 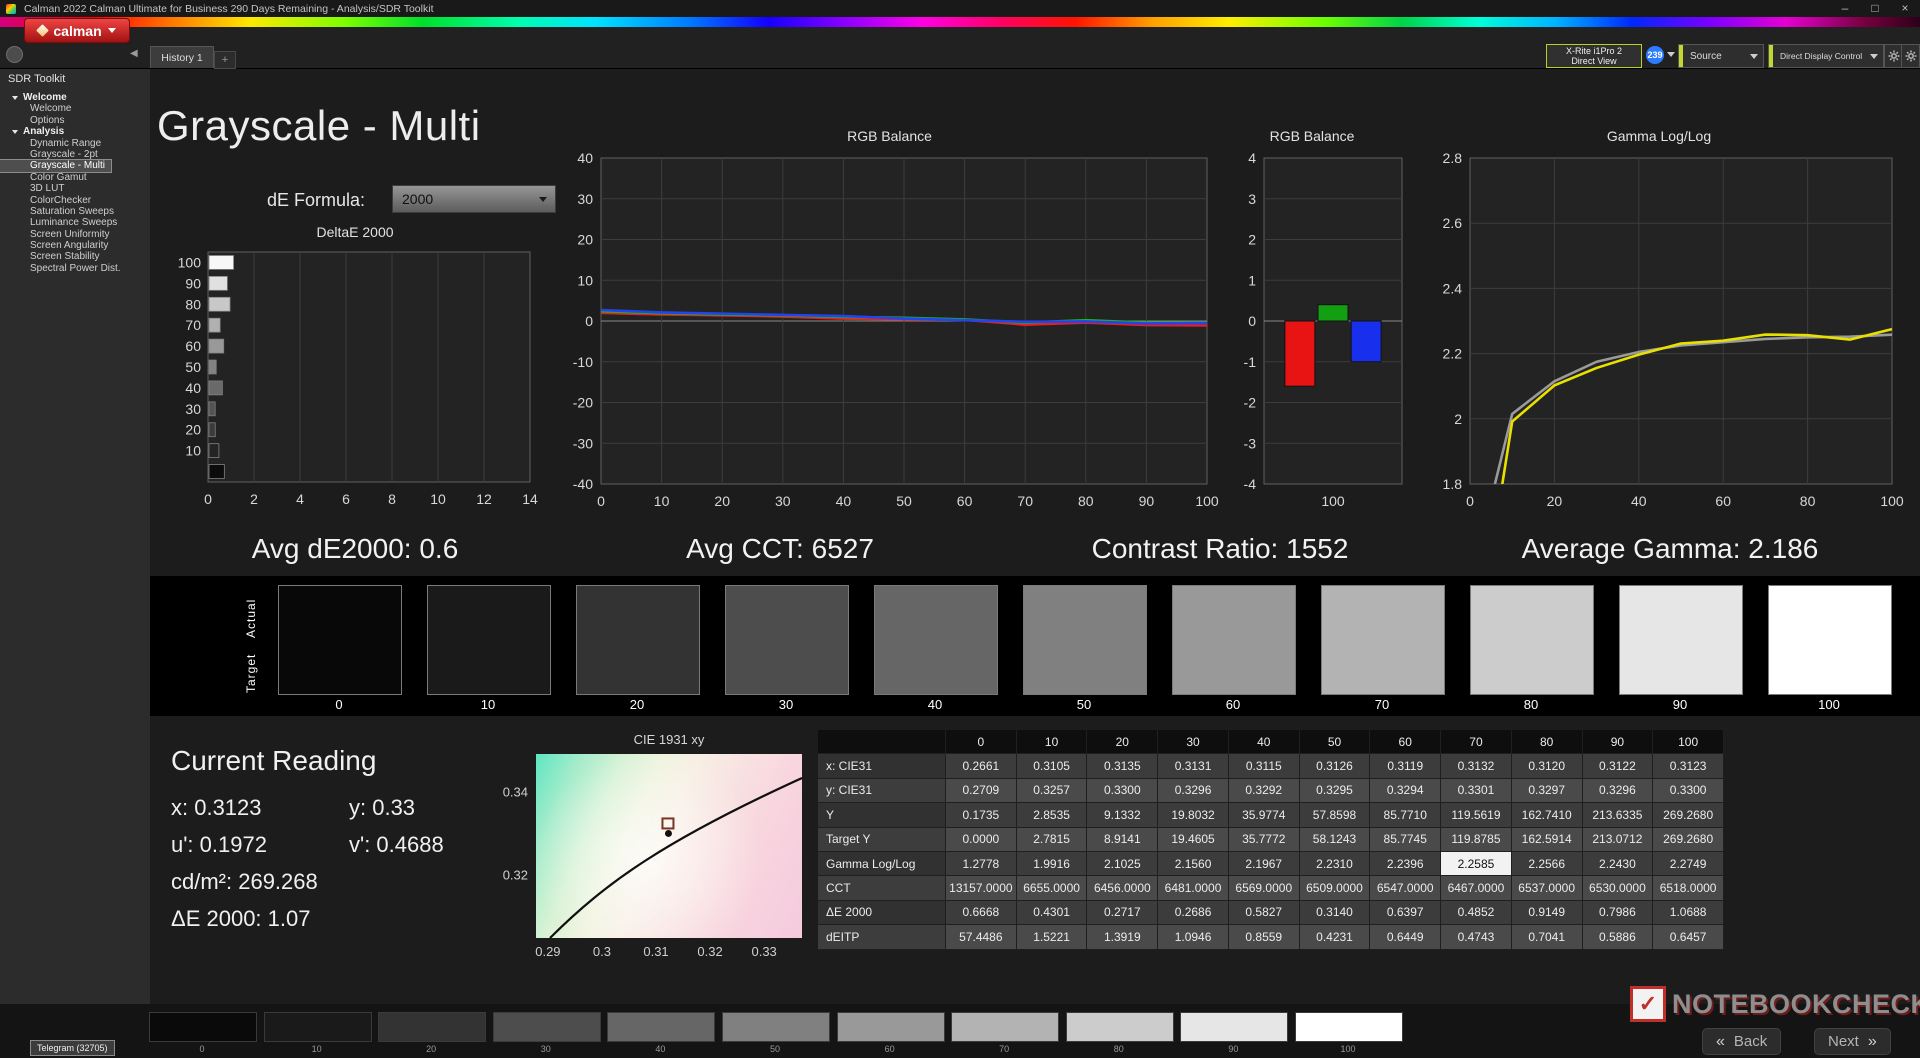 I want to click on svg-text: 30, so click(x=585, y=199).